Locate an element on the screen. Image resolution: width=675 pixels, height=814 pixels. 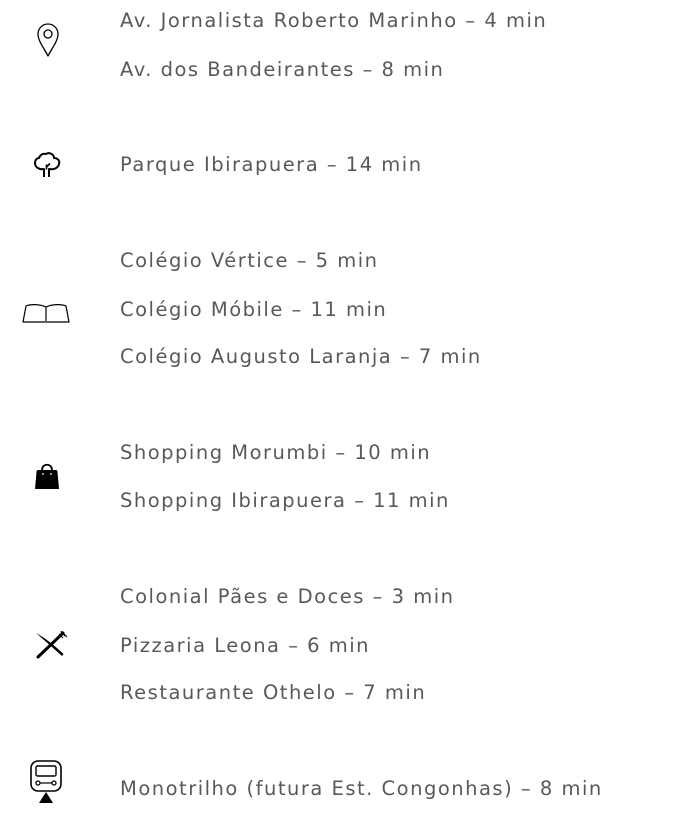
tree-icon is located at coordinates (47, 164).